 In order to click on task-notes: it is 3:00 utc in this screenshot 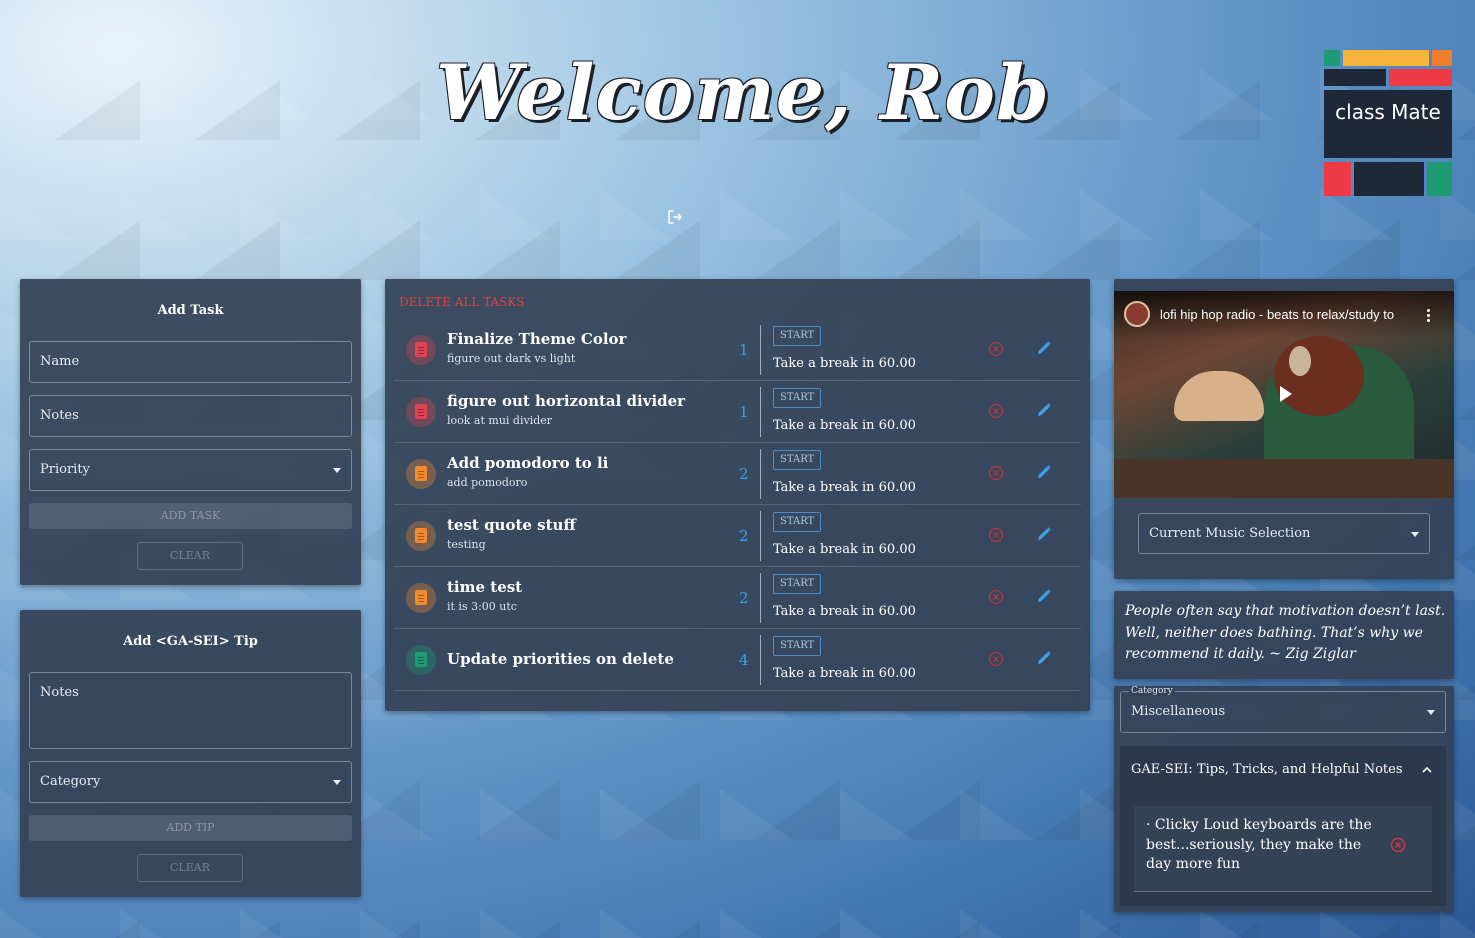, I will do `click(482, 606)`.